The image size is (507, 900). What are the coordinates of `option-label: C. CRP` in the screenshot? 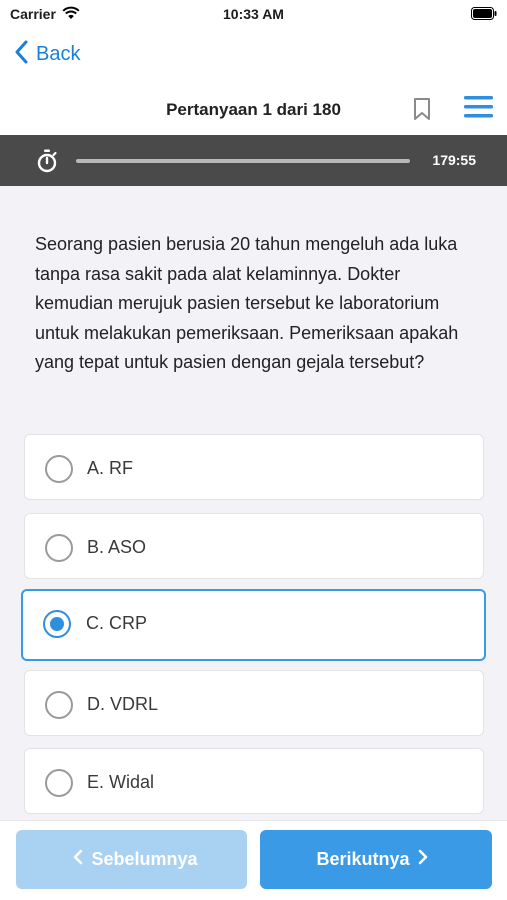 It's located at (117, 623).